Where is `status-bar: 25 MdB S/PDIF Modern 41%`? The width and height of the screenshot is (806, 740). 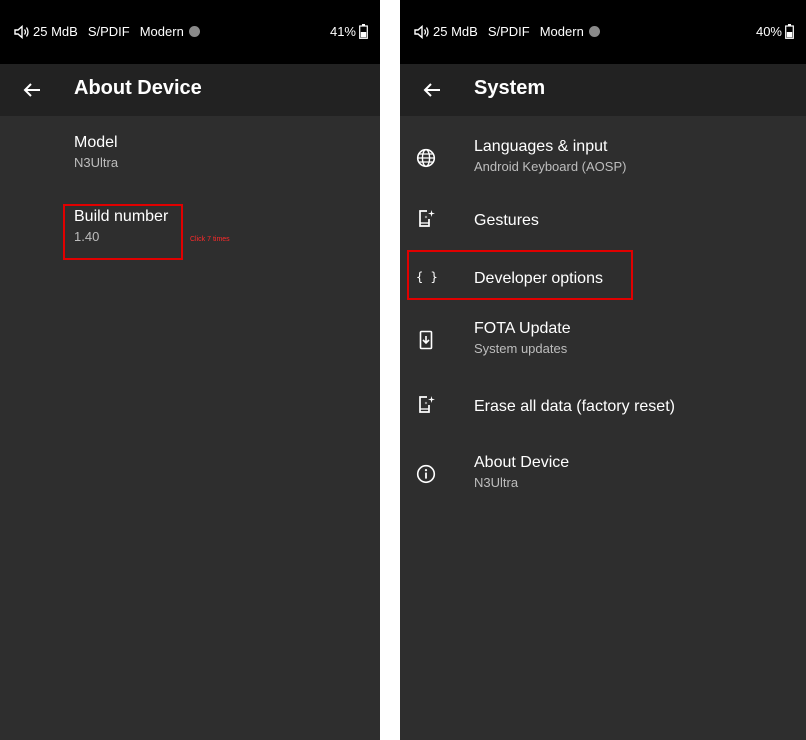 status-bar: 25 MdB S/PDIF Modern 41% is located at coordinates (190, 32).